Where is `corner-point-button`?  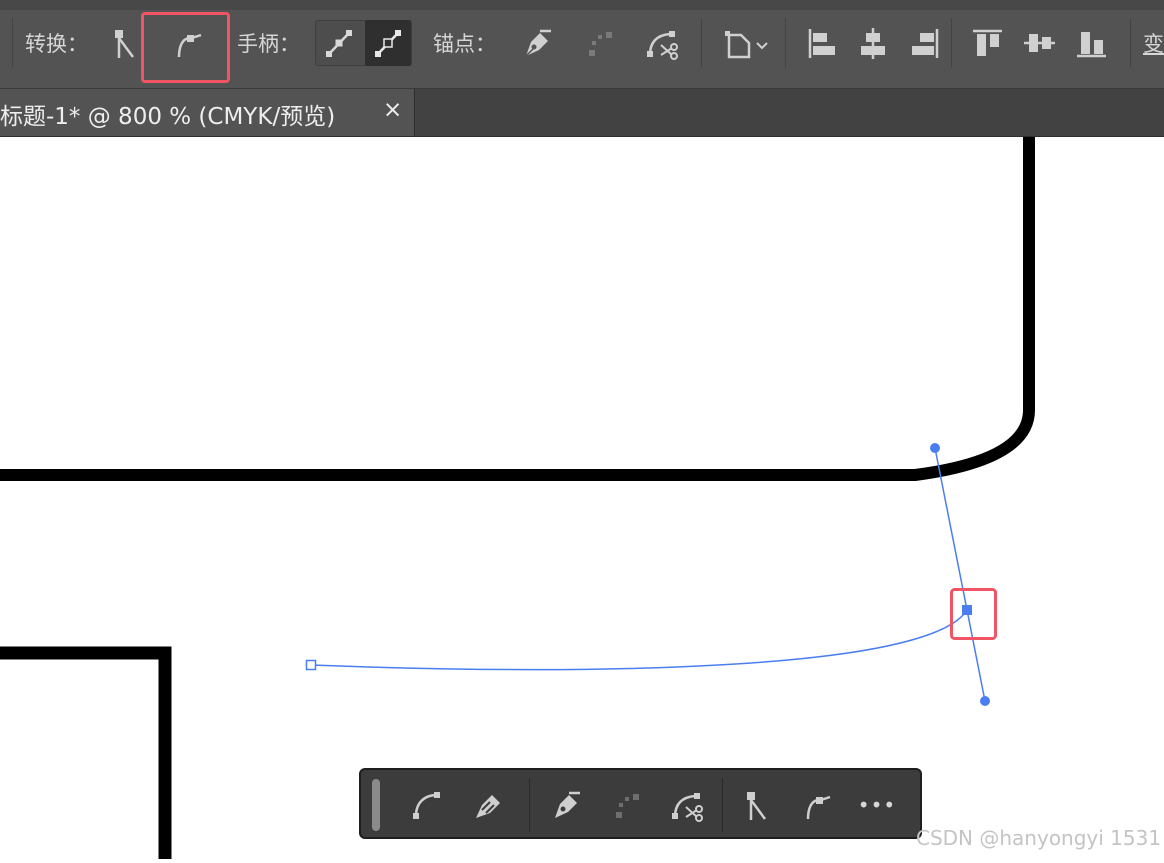
corner-point-button is located at coordinates (758, 805).